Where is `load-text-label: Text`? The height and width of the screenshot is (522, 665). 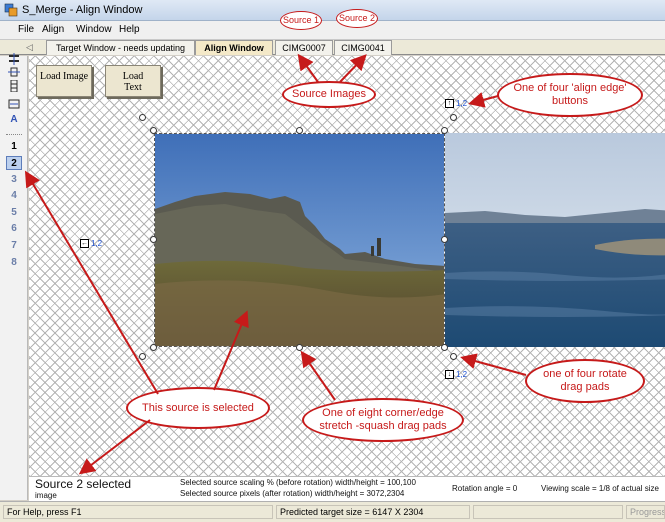 load-text-label: Text is located at coordinates (133, 87).